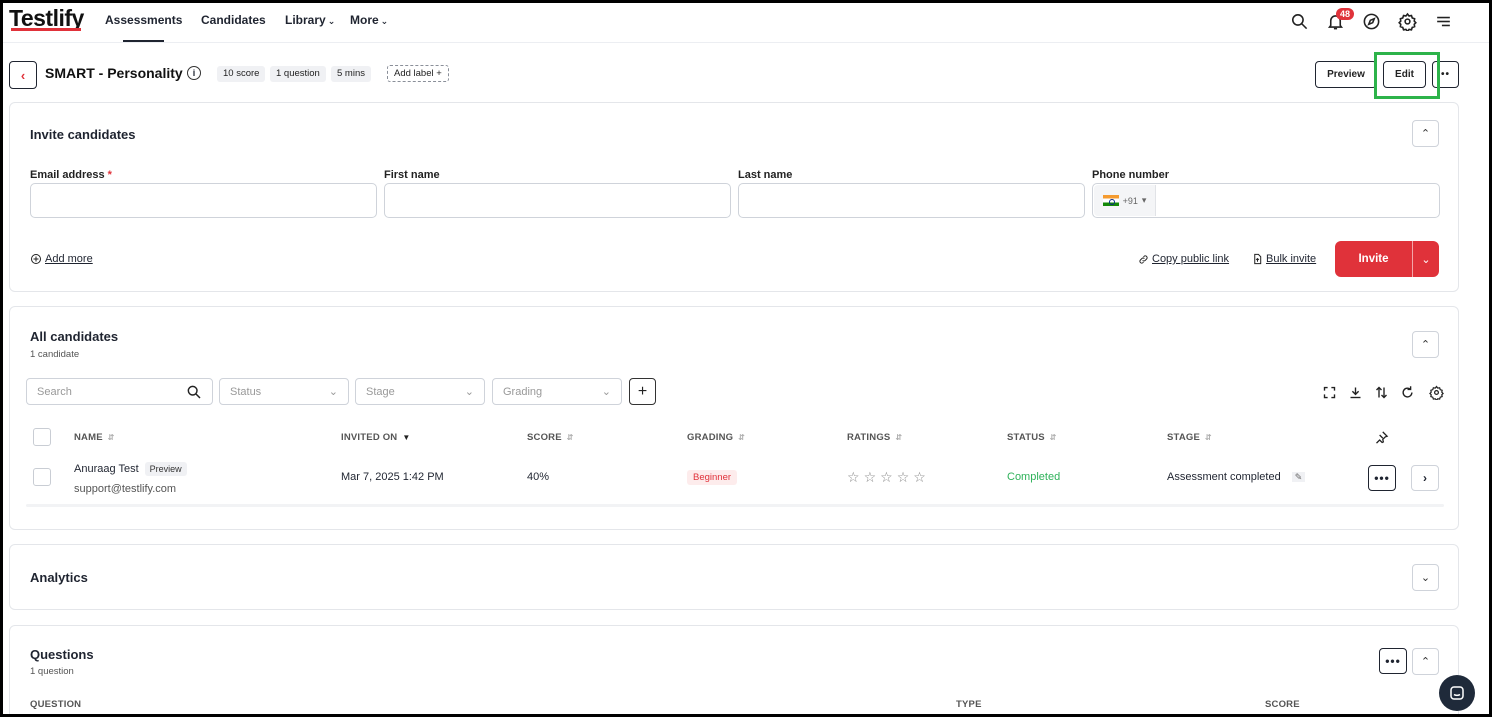 The image size is (1492, 717). What do you see at coordinates (46, 18) in the screenshot?
I see `testlify-logo: Testlify` at bounding box center [46, 18].